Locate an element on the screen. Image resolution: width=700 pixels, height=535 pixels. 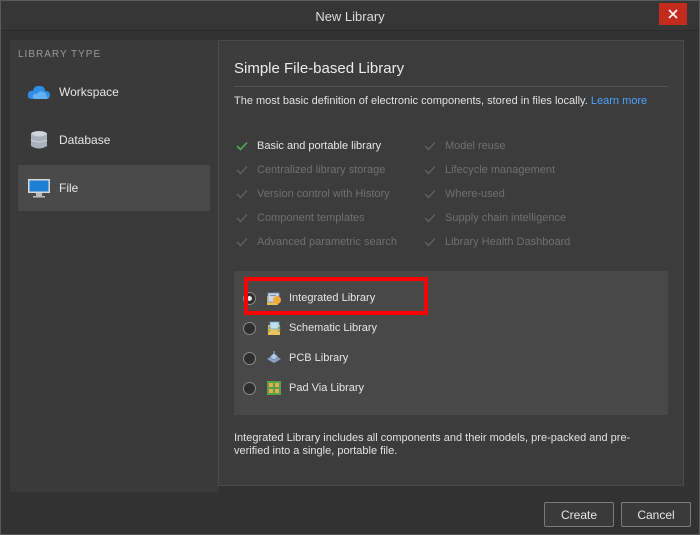
close-button is located at coordinates (673, 14).